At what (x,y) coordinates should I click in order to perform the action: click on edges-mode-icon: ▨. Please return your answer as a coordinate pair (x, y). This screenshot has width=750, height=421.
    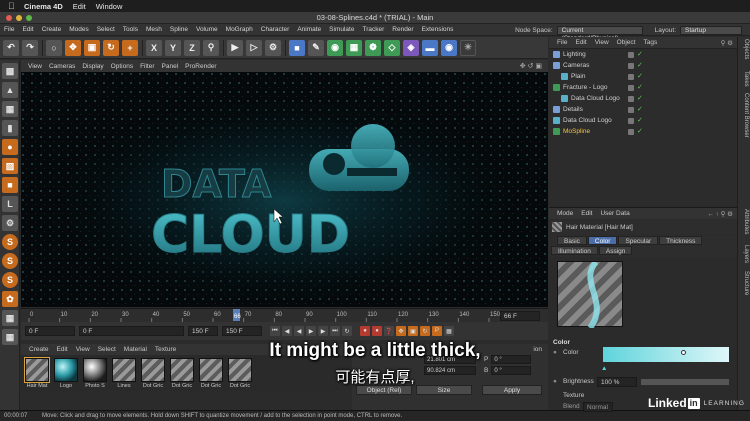
    Looking at the image, I should click on (10, 166).